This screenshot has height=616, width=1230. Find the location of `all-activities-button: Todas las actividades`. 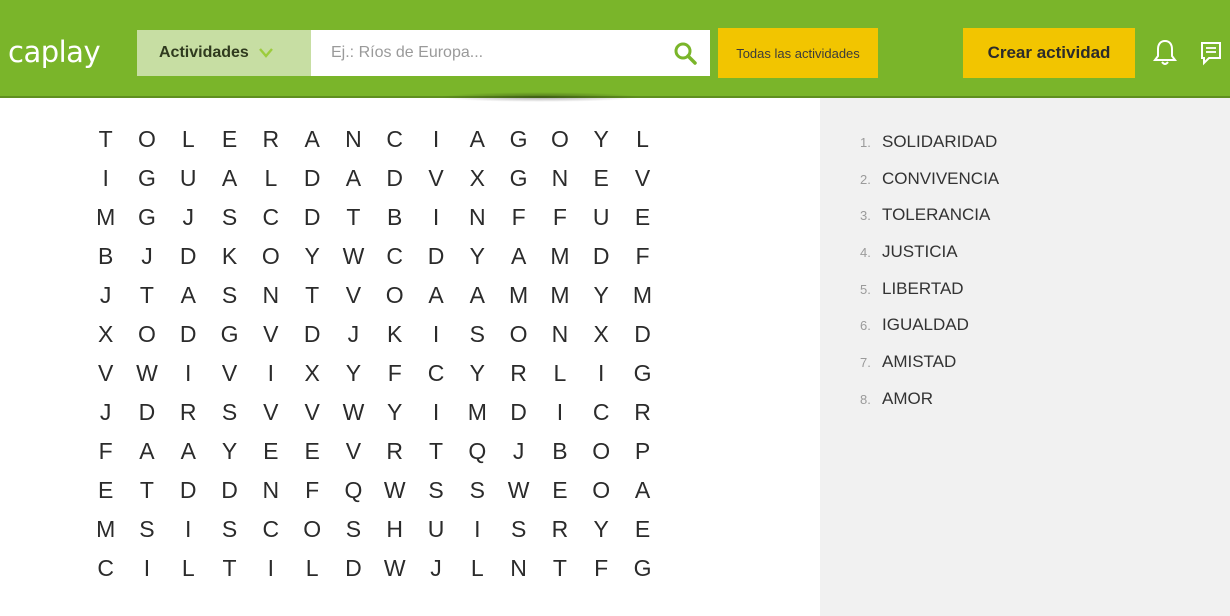

all-activities-button: Todas las actividades is located at coordinates (798, 53).